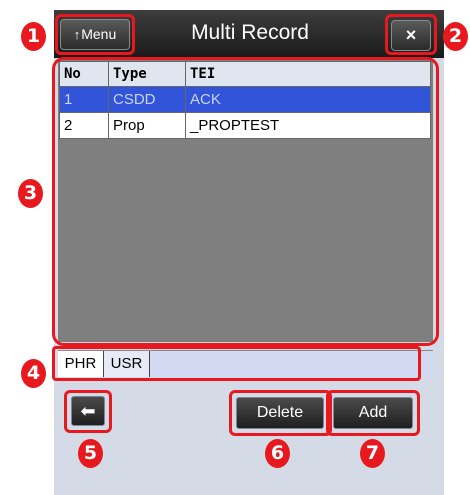 The image size is (470, 495). I want to click on callout-number-6: 6, so click(277, 453).